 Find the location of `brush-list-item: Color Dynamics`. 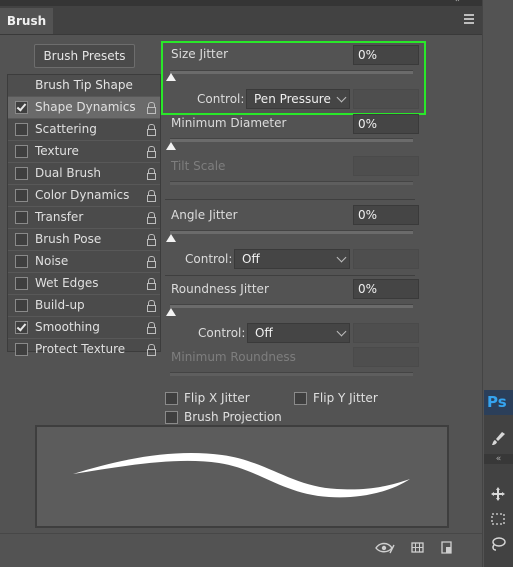

brush-list-item: Color Dynamics is located at coordinates (84, 195).